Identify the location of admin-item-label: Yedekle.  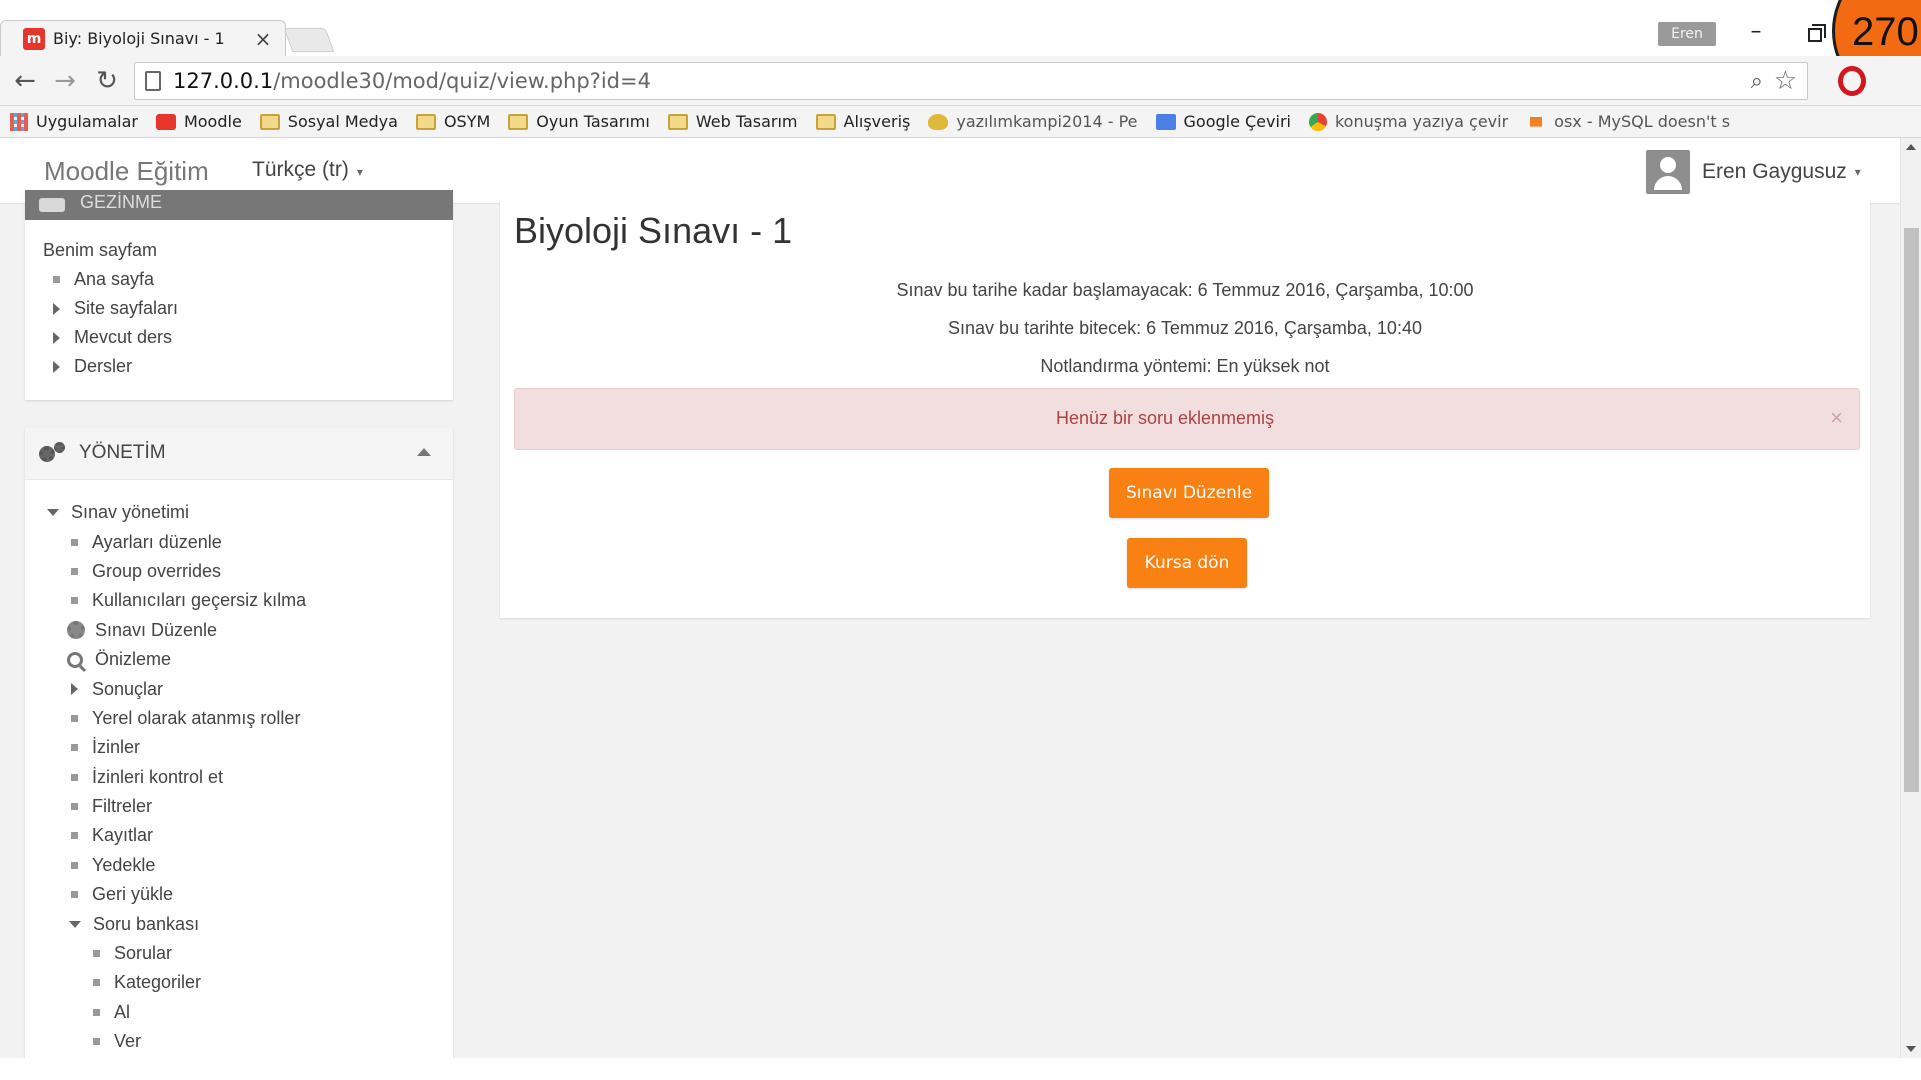
(124, 864).